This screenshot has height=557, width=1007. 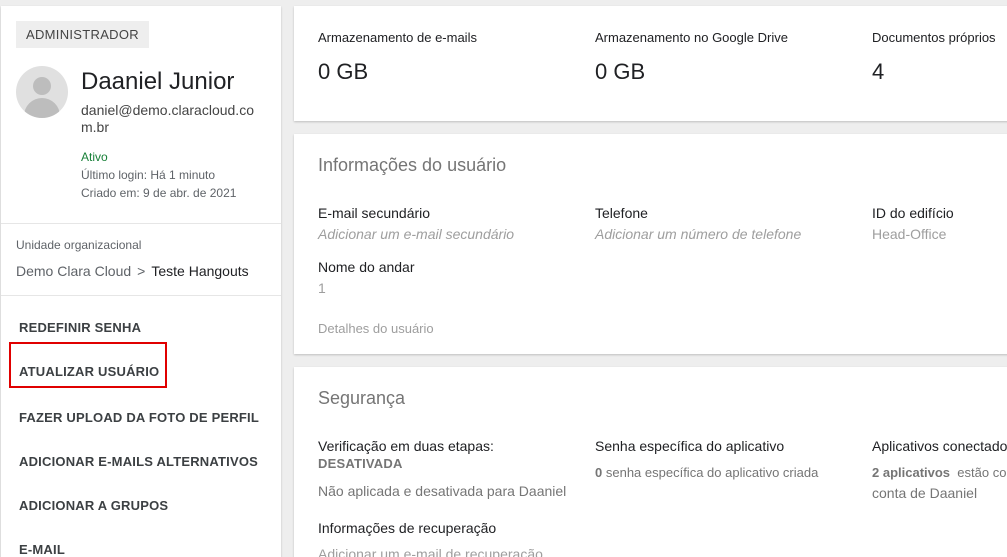 What do you see at coordinates (88, 365) in the screenshot?
I see `highlight-box` at bounding box center [88, 365].